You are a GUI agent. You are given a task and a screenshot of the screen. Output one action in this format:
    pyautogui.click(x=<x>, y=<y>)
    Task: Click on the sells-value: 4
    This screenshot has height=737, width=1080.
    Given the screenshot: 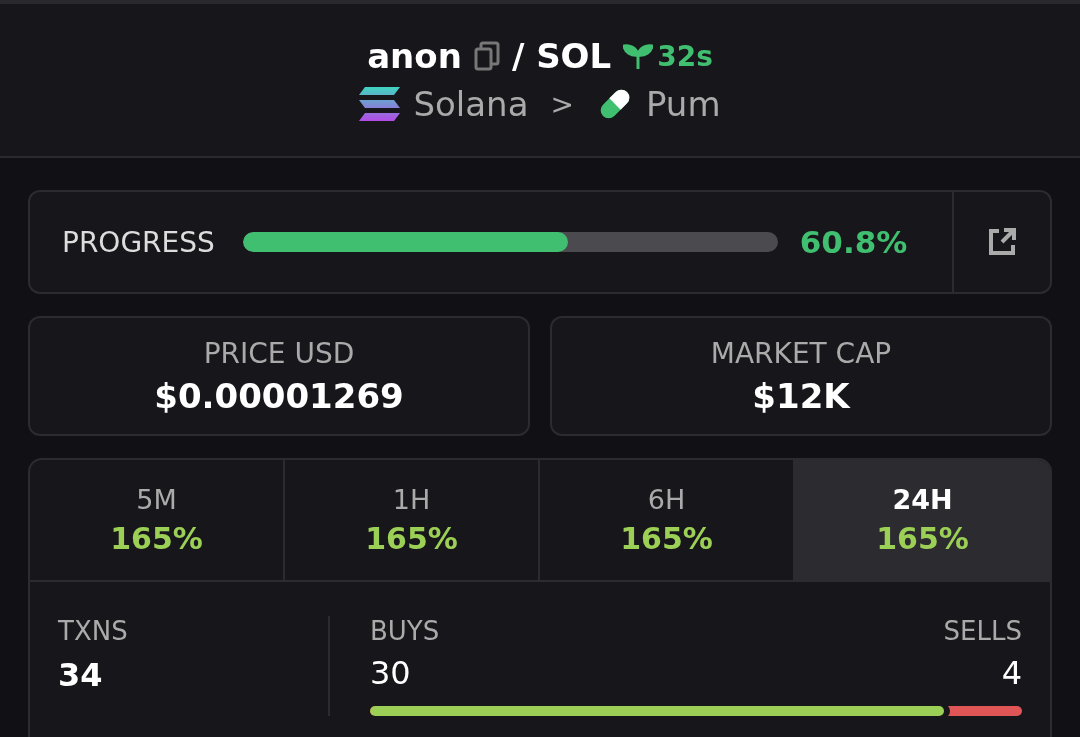 What is the action you would take?
    pyautogui.click(x=1011, y=673)
    